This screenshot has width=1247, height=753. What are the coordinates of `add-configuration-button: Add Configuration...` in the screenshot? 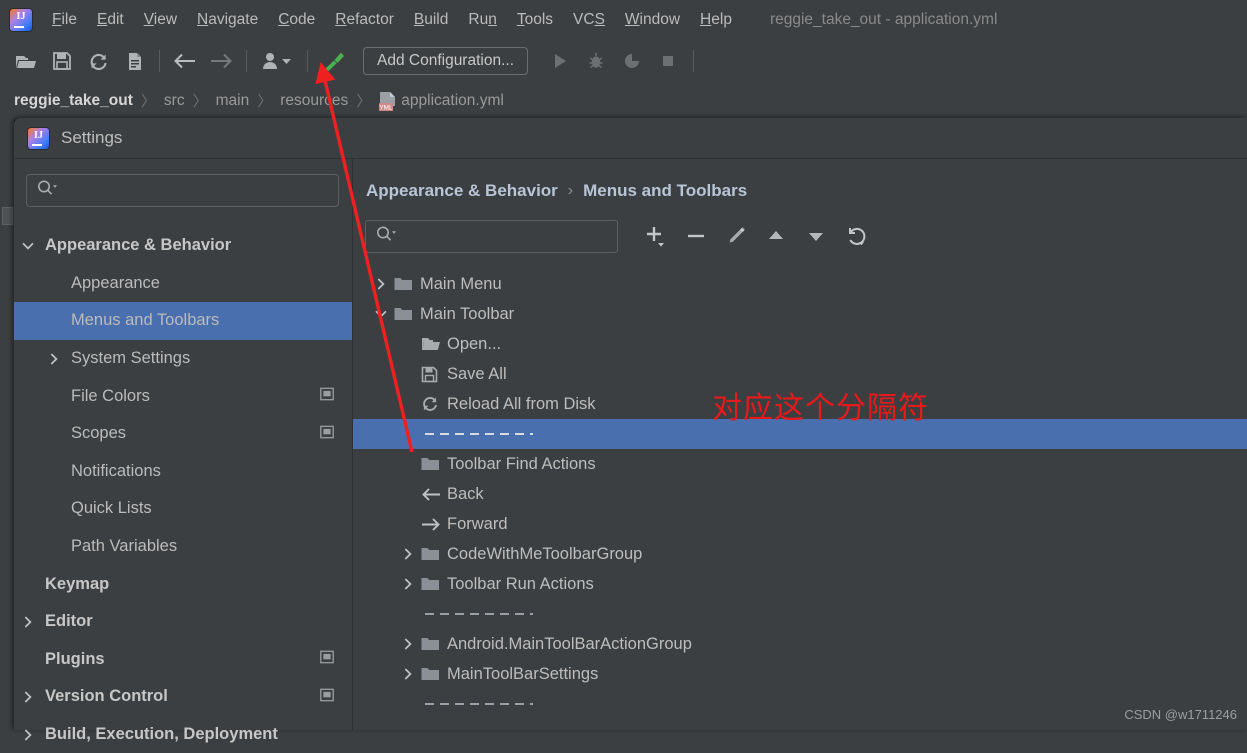 It's located at (446, 61).